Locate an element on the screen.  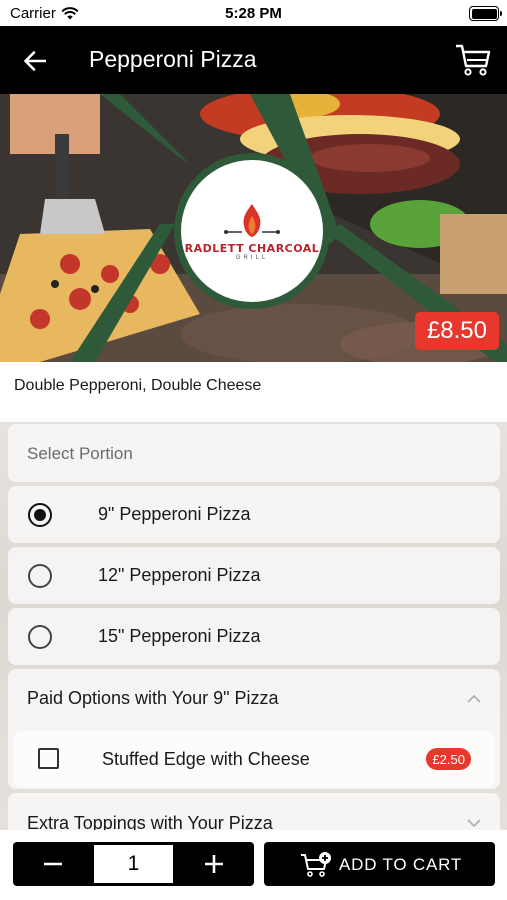
minus-icon is located at coordinates (53, 864).